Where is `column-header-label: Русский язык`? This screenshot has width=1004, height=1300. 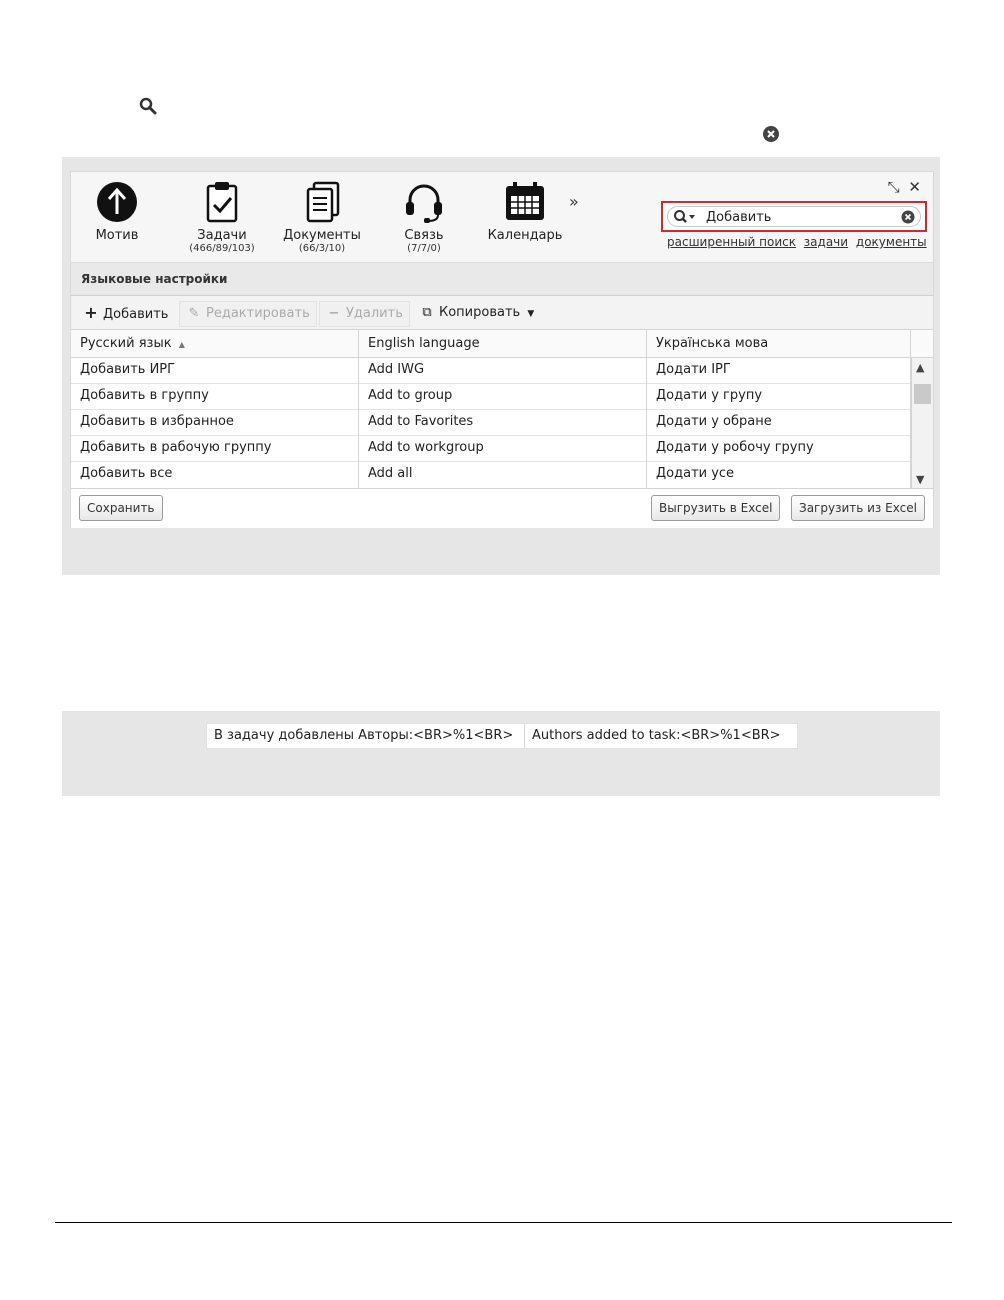
column-header-label: Русский язык is located at coordinates (126, 343).